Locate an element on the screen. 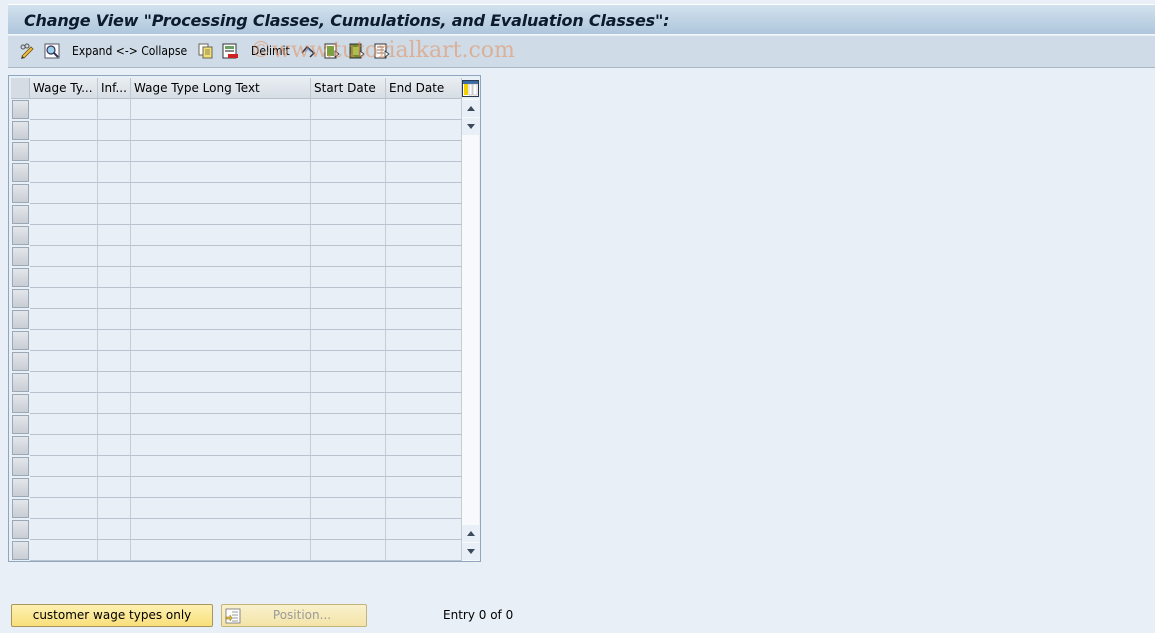 The image size is (1155, 633). copy-as-button is located at coordinates (206, 51).